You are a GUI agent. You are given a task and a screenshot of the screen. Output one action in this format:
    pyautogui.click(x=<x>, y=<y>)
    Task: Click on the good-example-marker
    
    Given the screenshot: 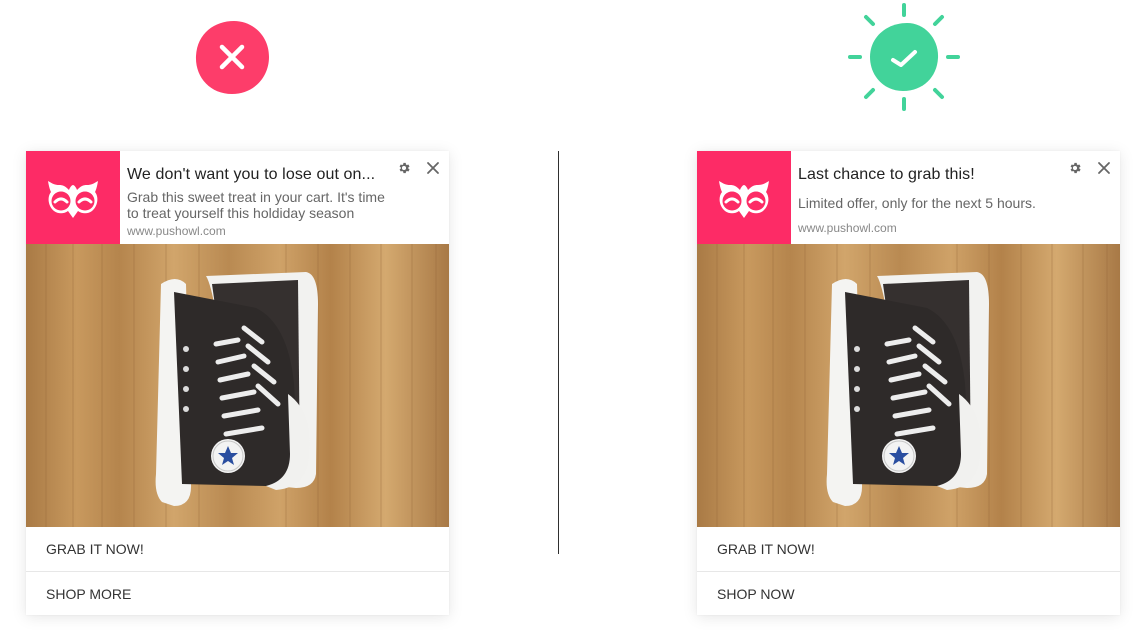 What is the action you would take?
    pyautogui.click(x=904, y=57)
    